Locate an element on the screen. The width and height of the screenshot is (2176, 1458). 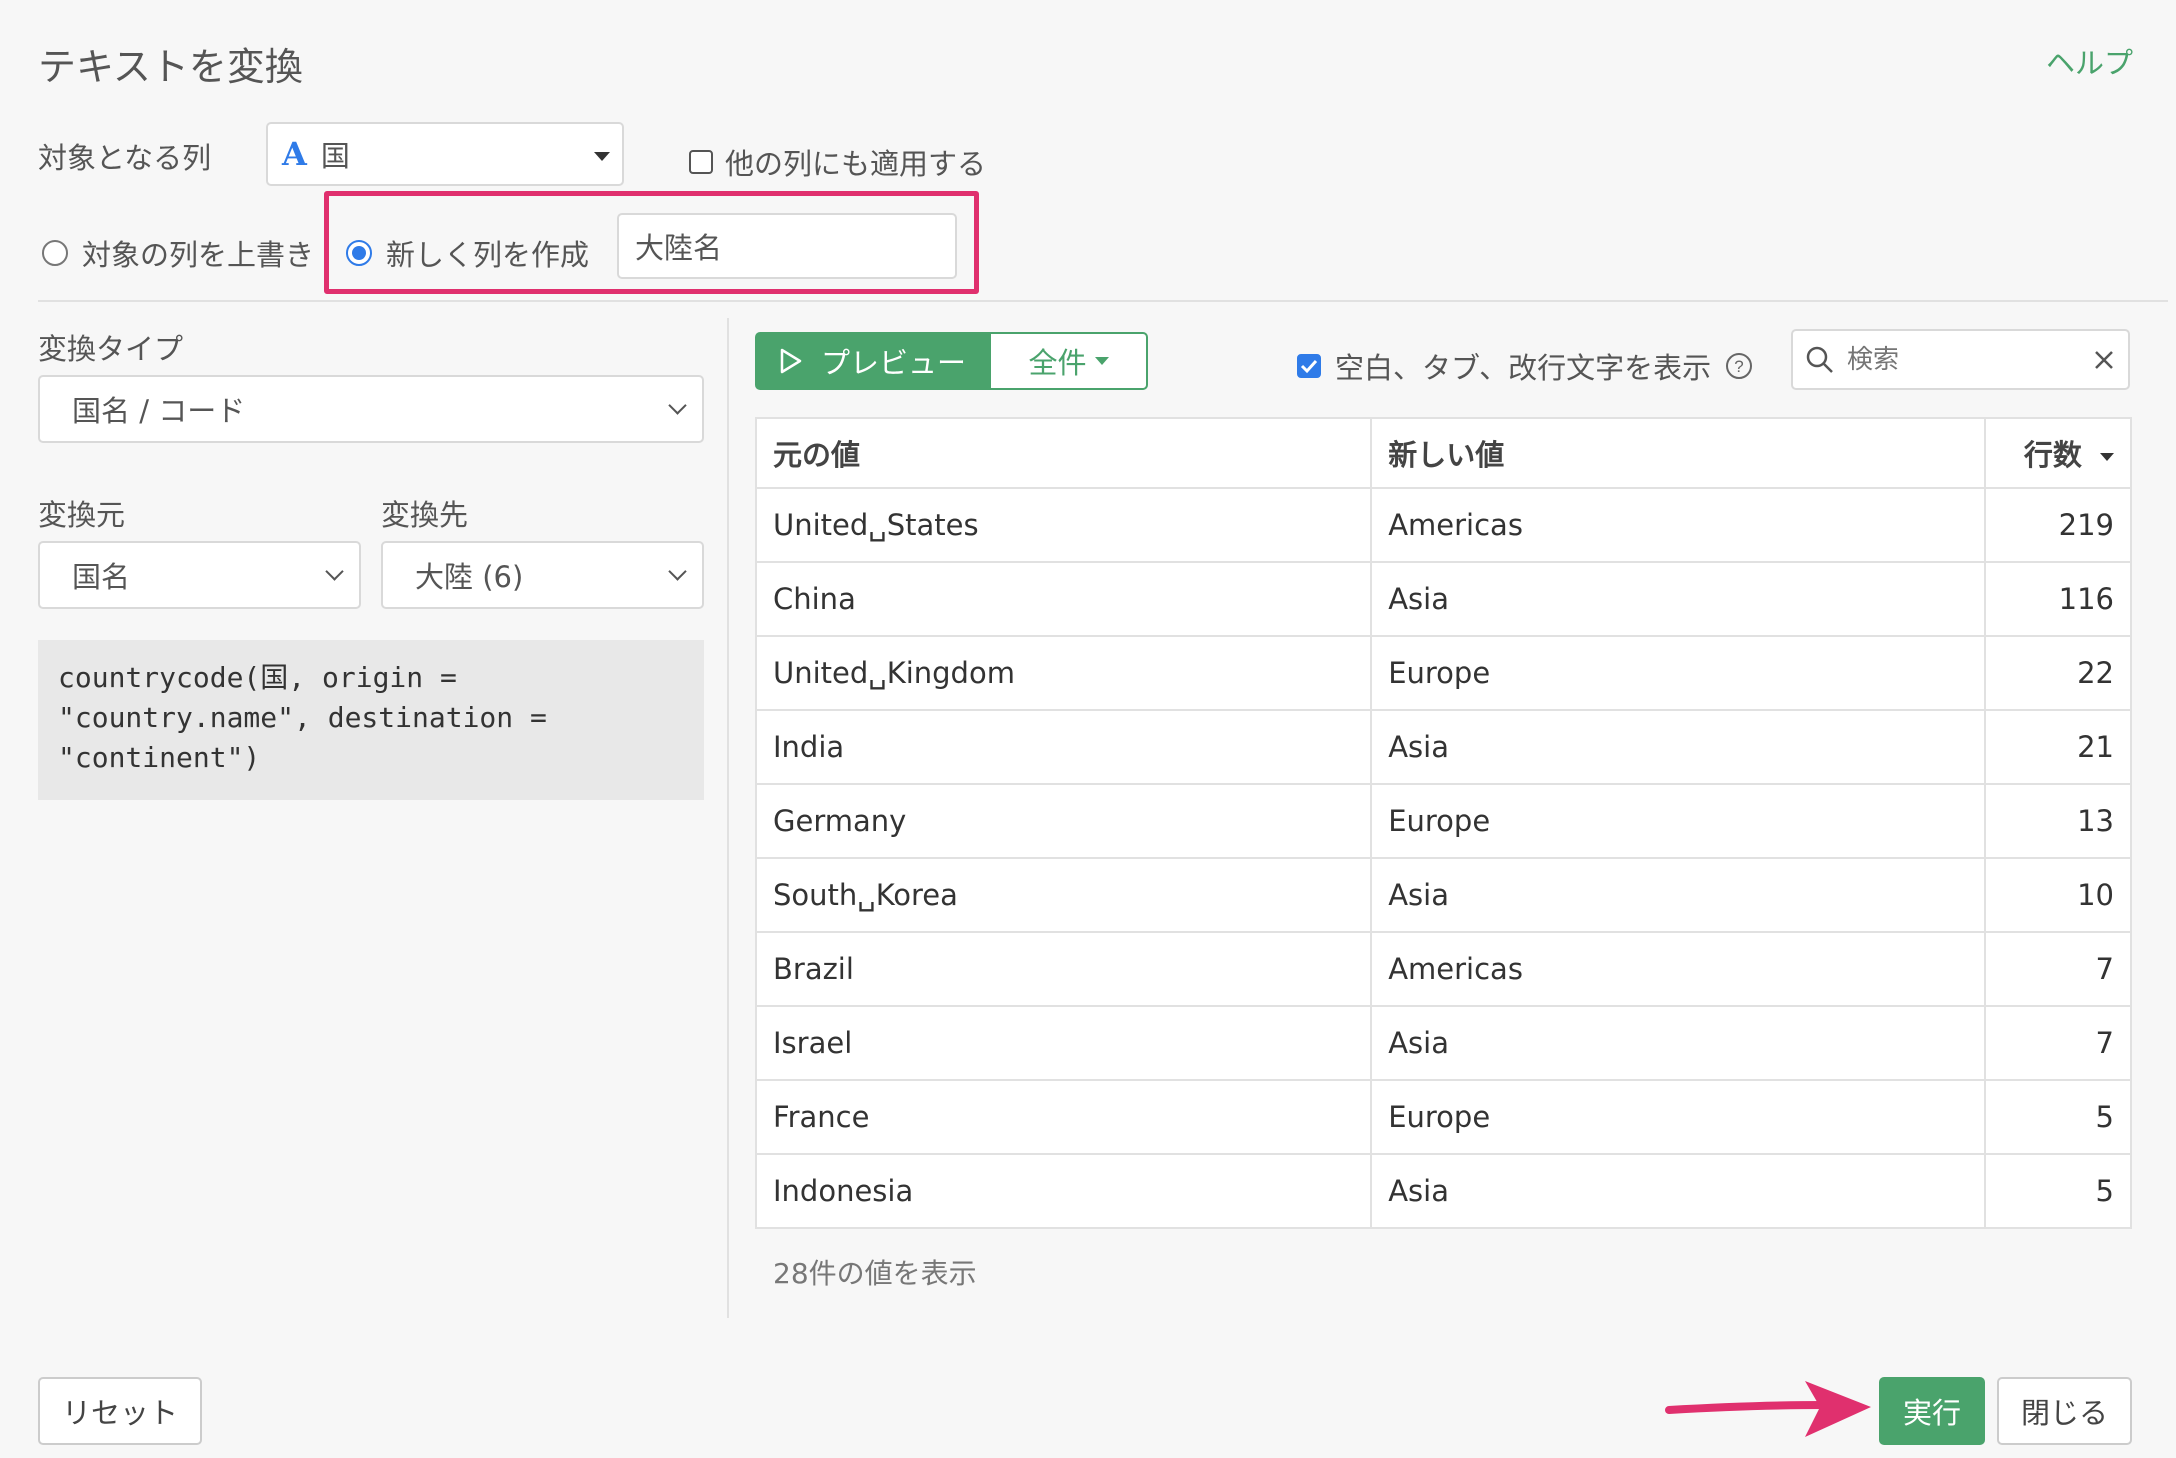
text-type-icon: A is located at coordinates (294, 154).